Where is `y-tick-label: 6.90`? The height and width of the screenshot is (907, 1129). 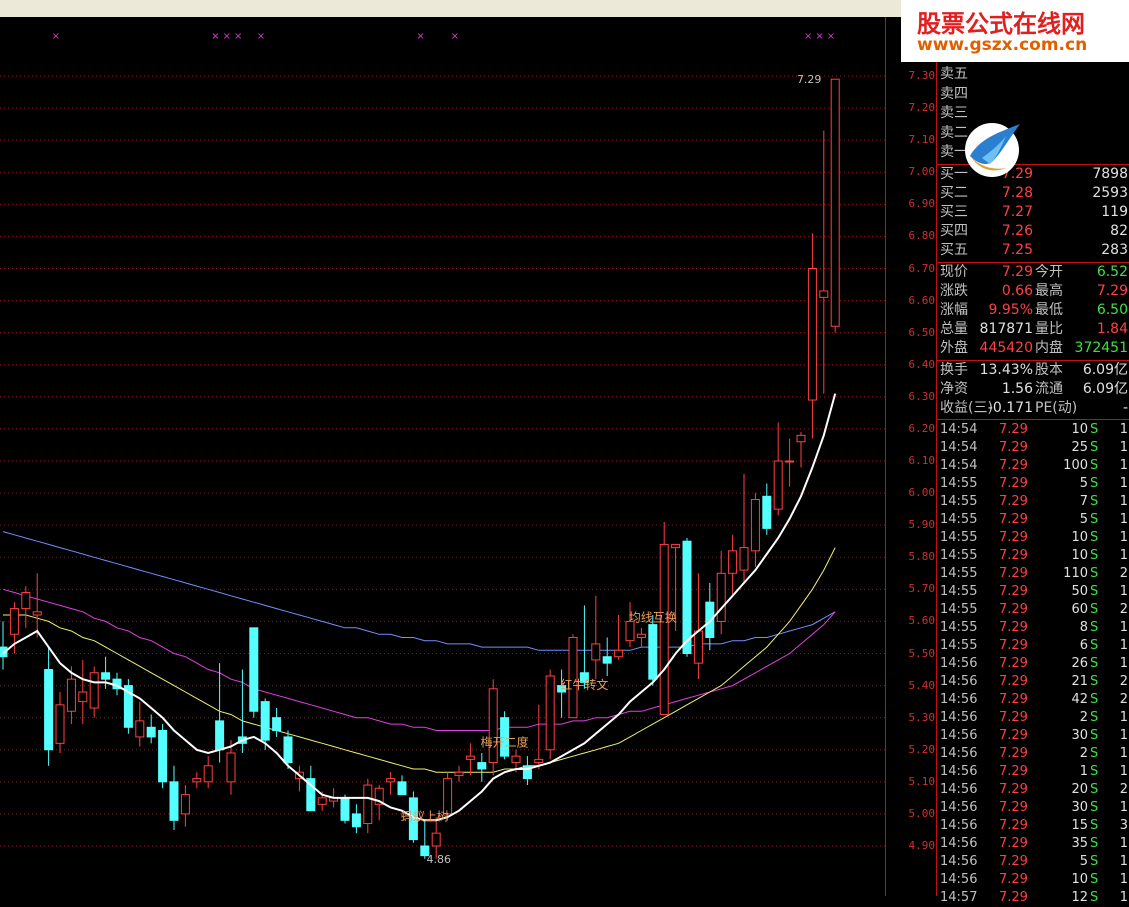
y-tick-label: 6.90 is located at coordinates (922, 204).